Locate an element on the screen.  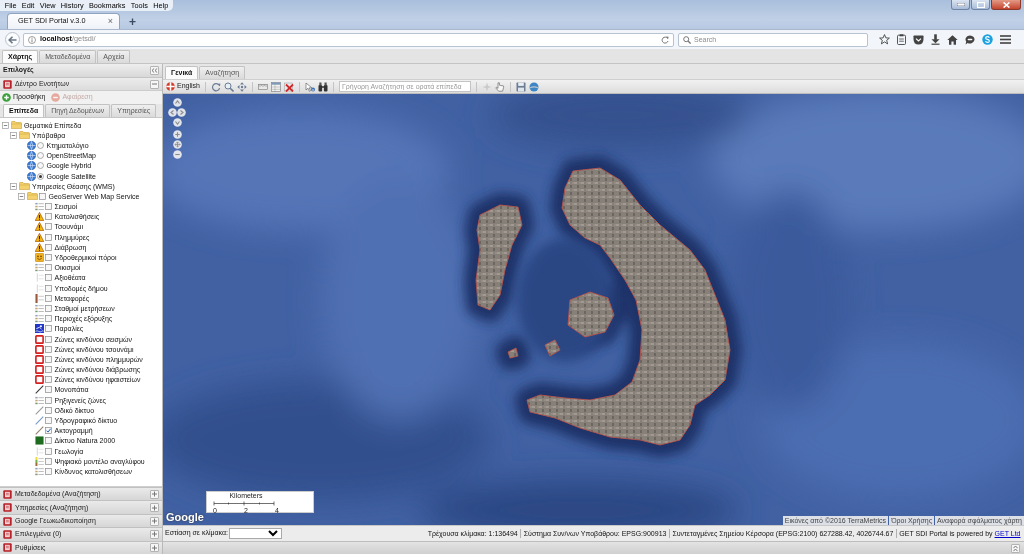
minimize-button is located at coordinates (960, 5).